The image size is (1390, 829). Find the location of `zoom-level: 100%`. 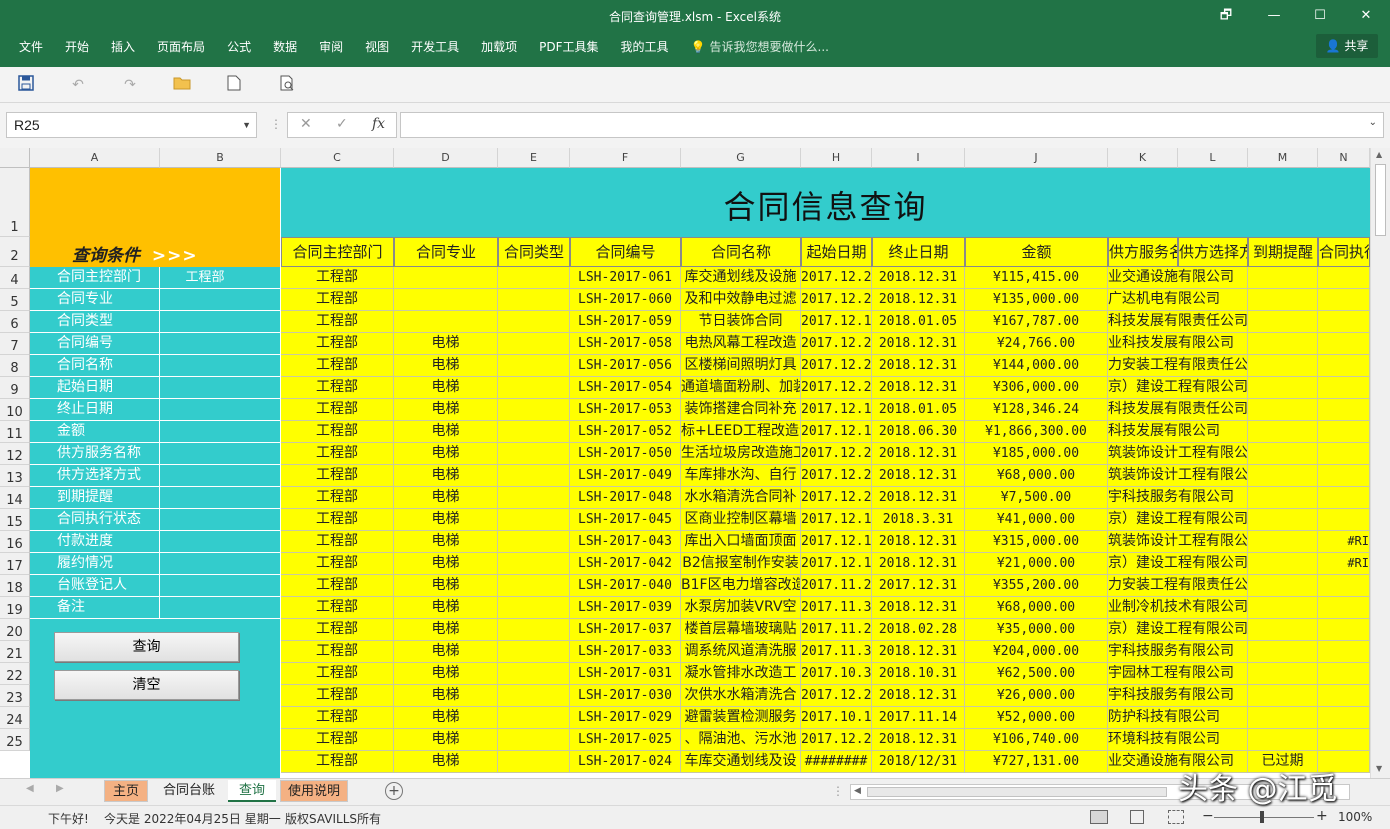

zoom-level: 100% is located at coordinates (1355, 817).